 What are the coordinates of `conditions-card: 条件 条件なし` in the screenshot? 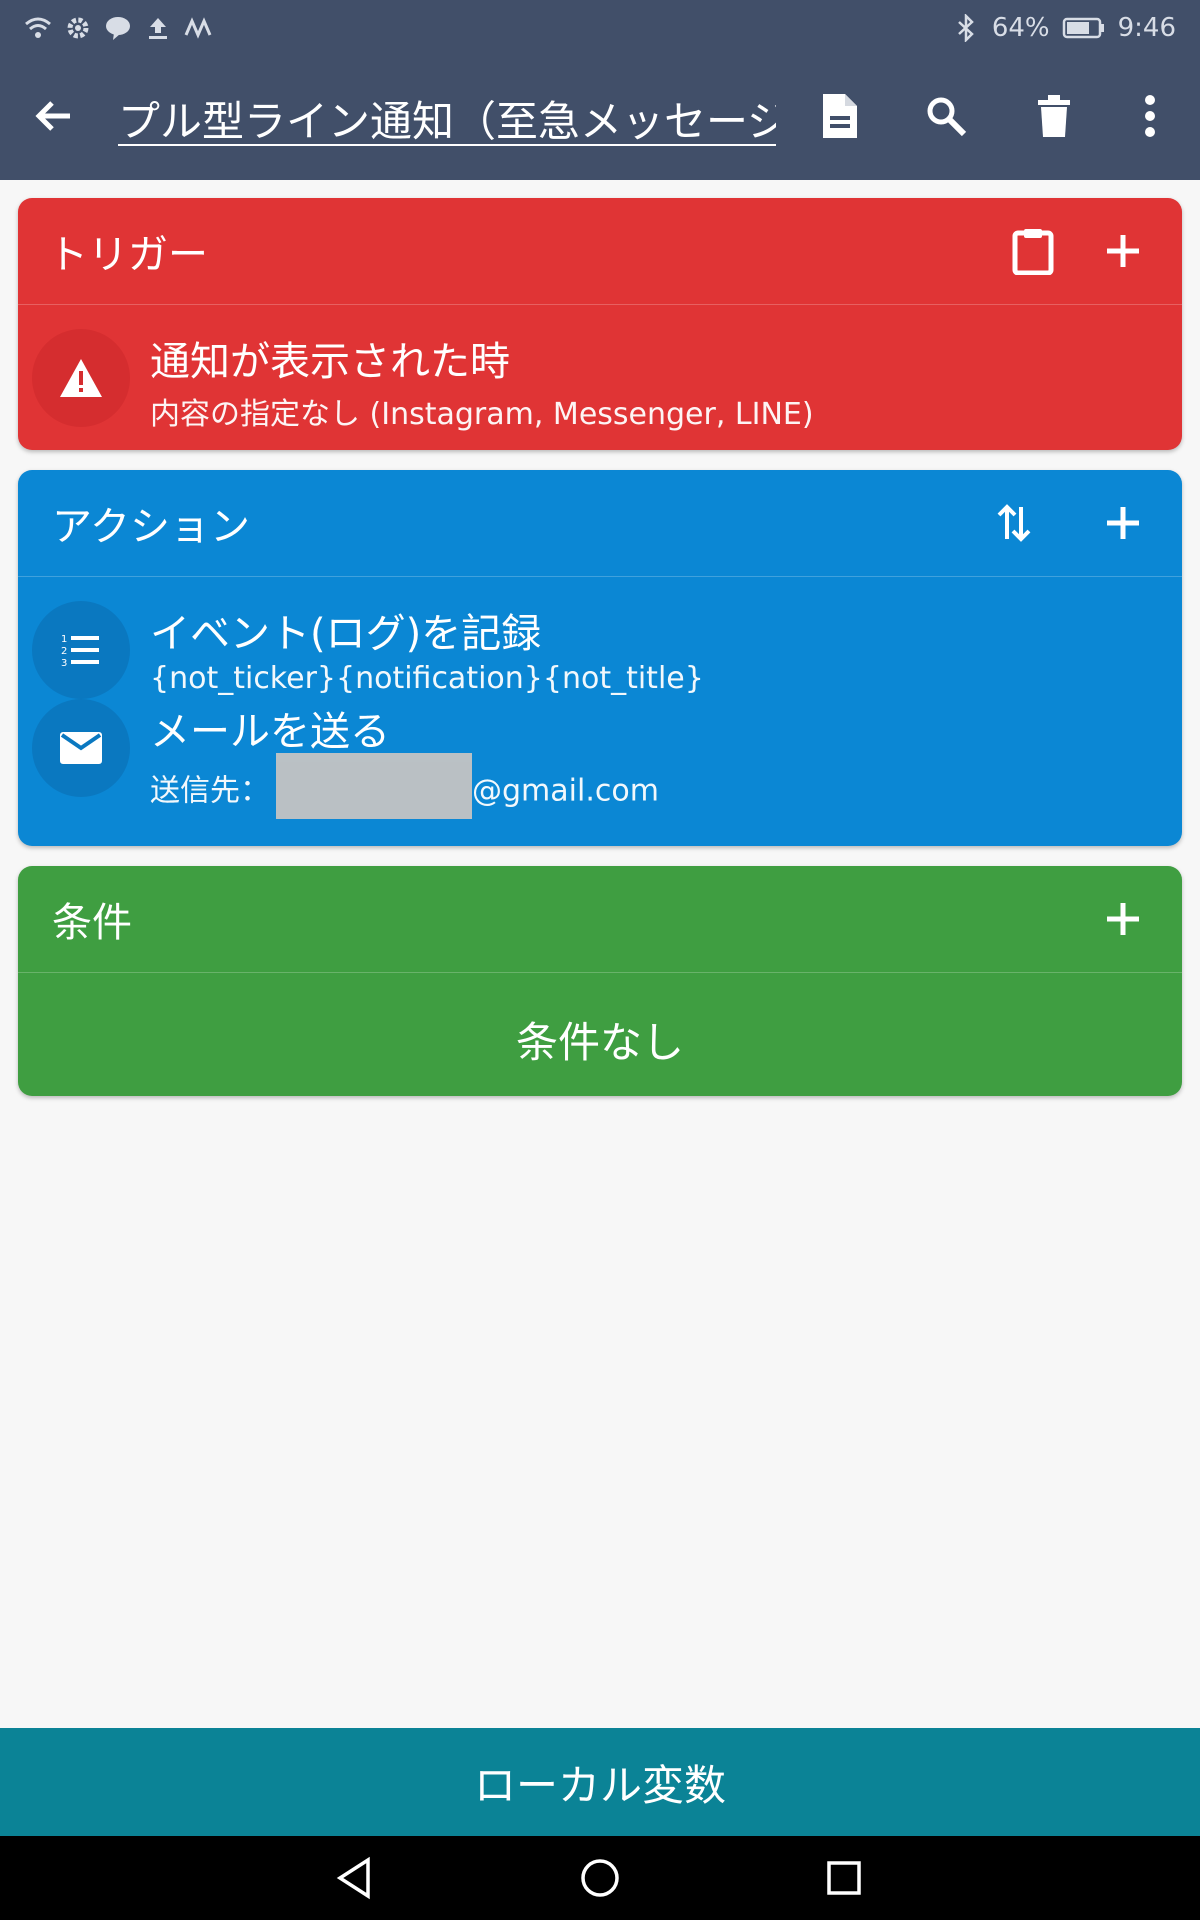 It's located at (600, 981).